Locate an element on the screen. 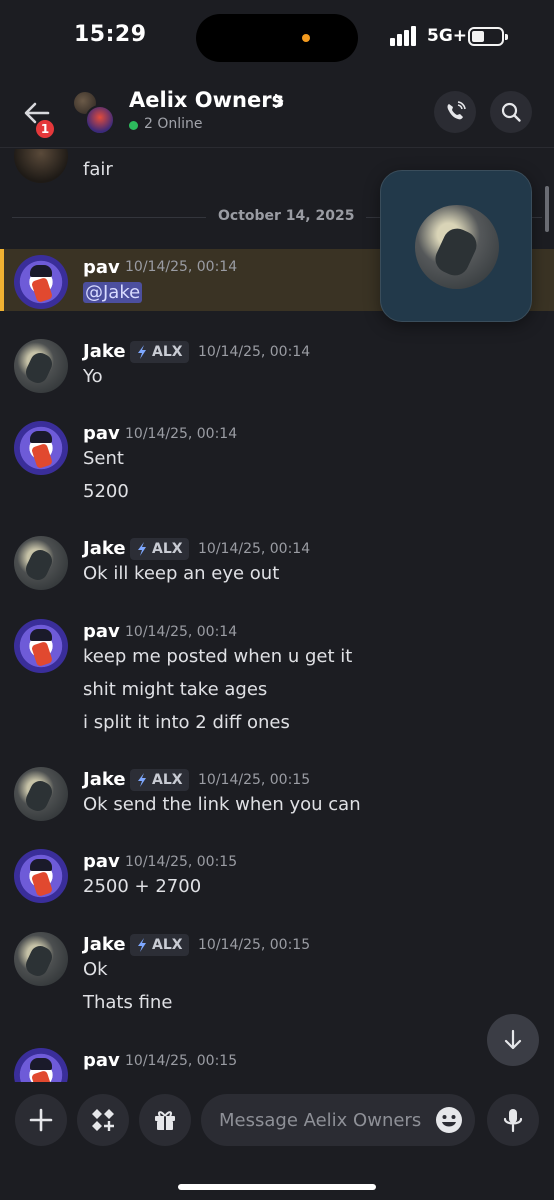 The image size is (554, 1200). online-count: 2 Online is located at coordinates (173, 124).